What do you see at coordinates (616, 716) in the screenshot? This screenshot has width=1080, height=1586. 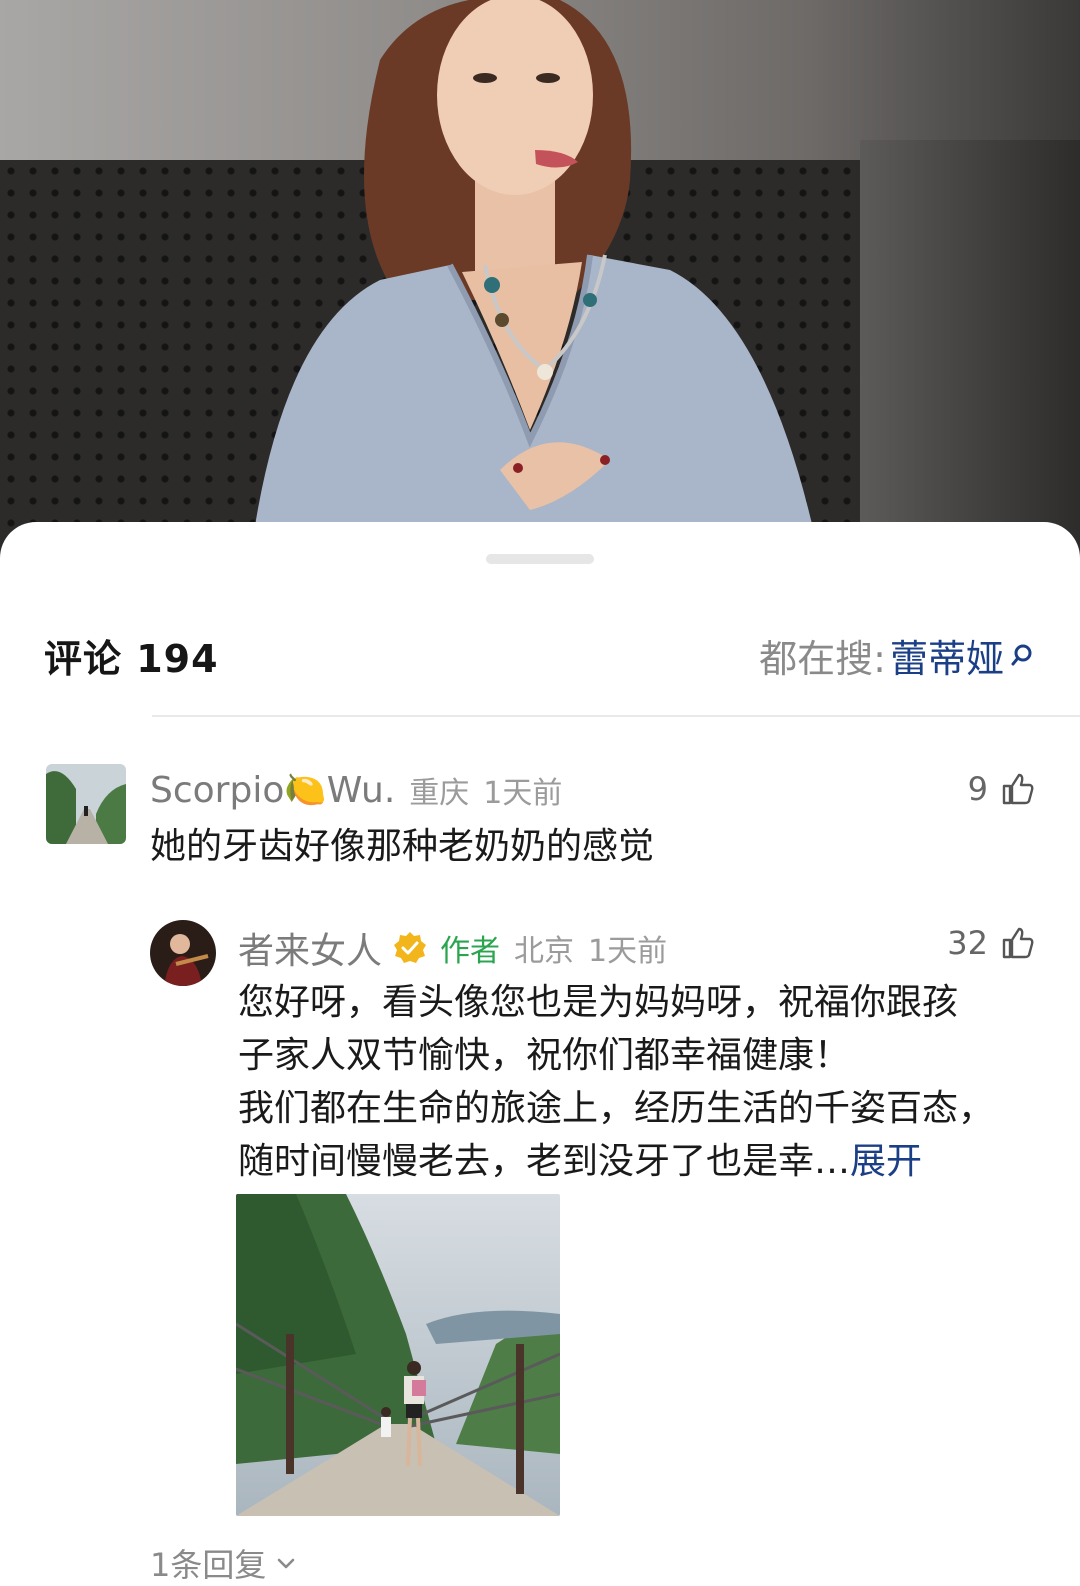 I see `header-divider` at bounding box center [616, 716].